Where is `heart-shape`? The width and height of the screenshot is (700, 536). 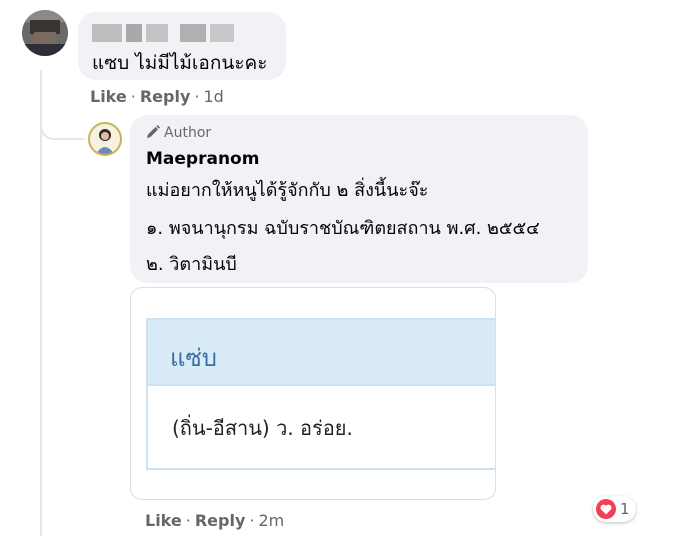
heart-shape is located at coordinates (606, 509).